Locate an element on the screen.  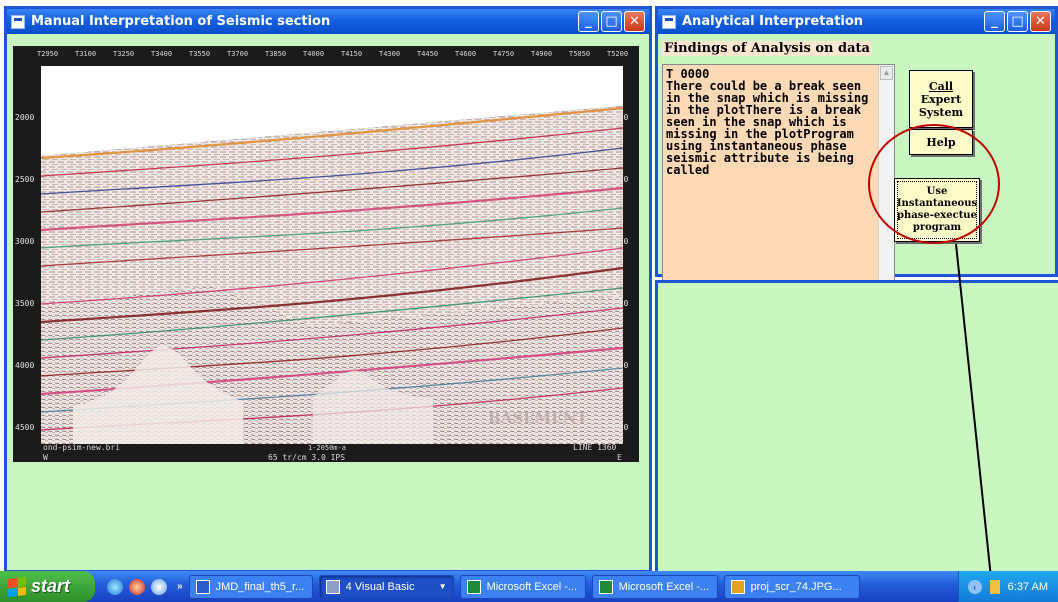
left-depth-tick: 2000 is located at coordinates (24, 117).